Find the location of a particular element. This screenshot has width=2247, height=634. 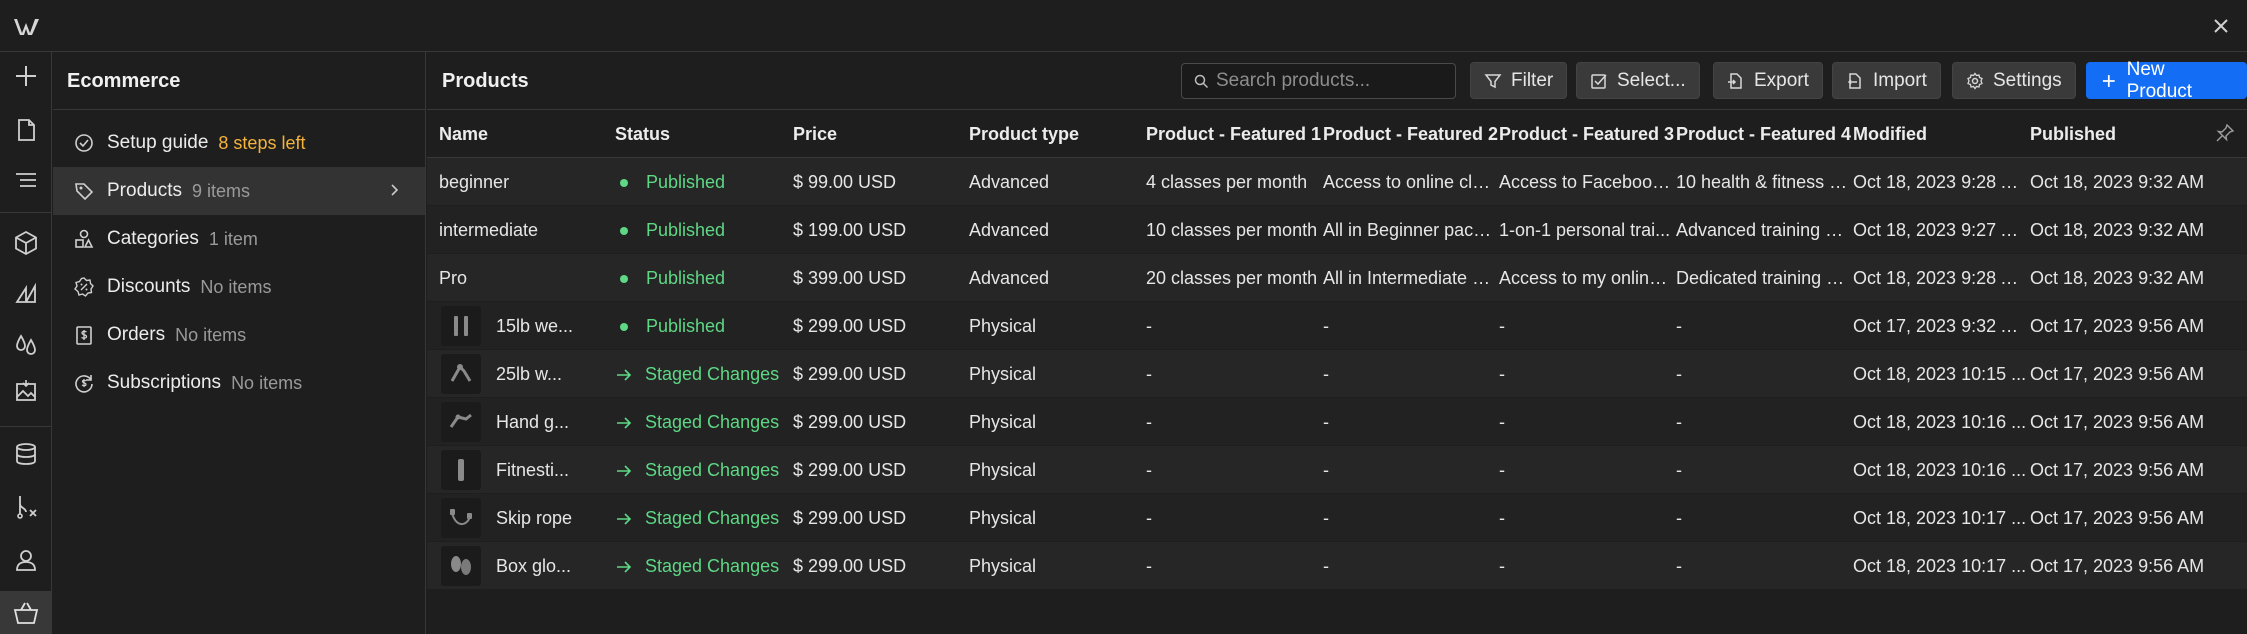

new-product-button: New Product is located at coordinates (2166, 80).